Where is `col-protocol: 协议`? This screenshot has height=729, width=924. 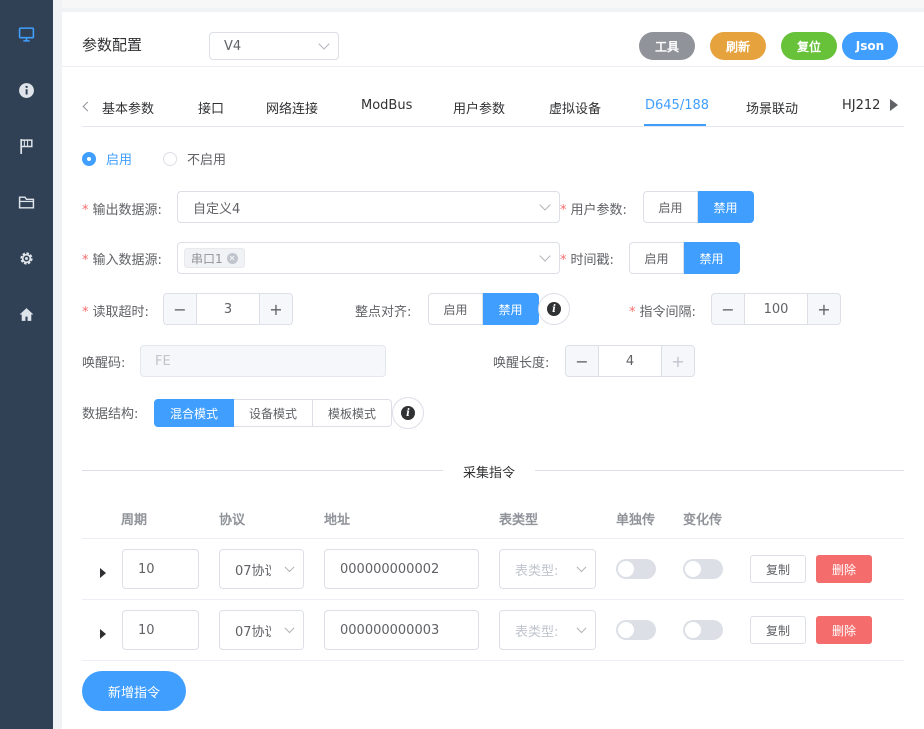 col-protocol: 协议 is located at coordinates (232, 520).